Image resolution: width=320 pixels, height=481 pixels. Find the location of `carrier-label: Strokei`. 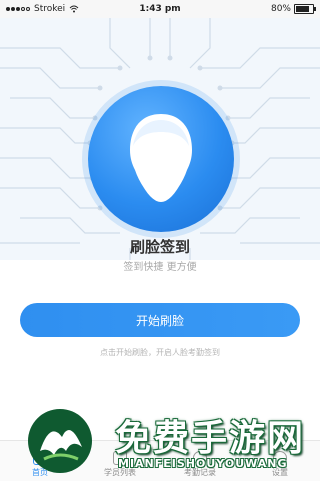

carrier-label: Strokei is located at coordinates (50, 9).